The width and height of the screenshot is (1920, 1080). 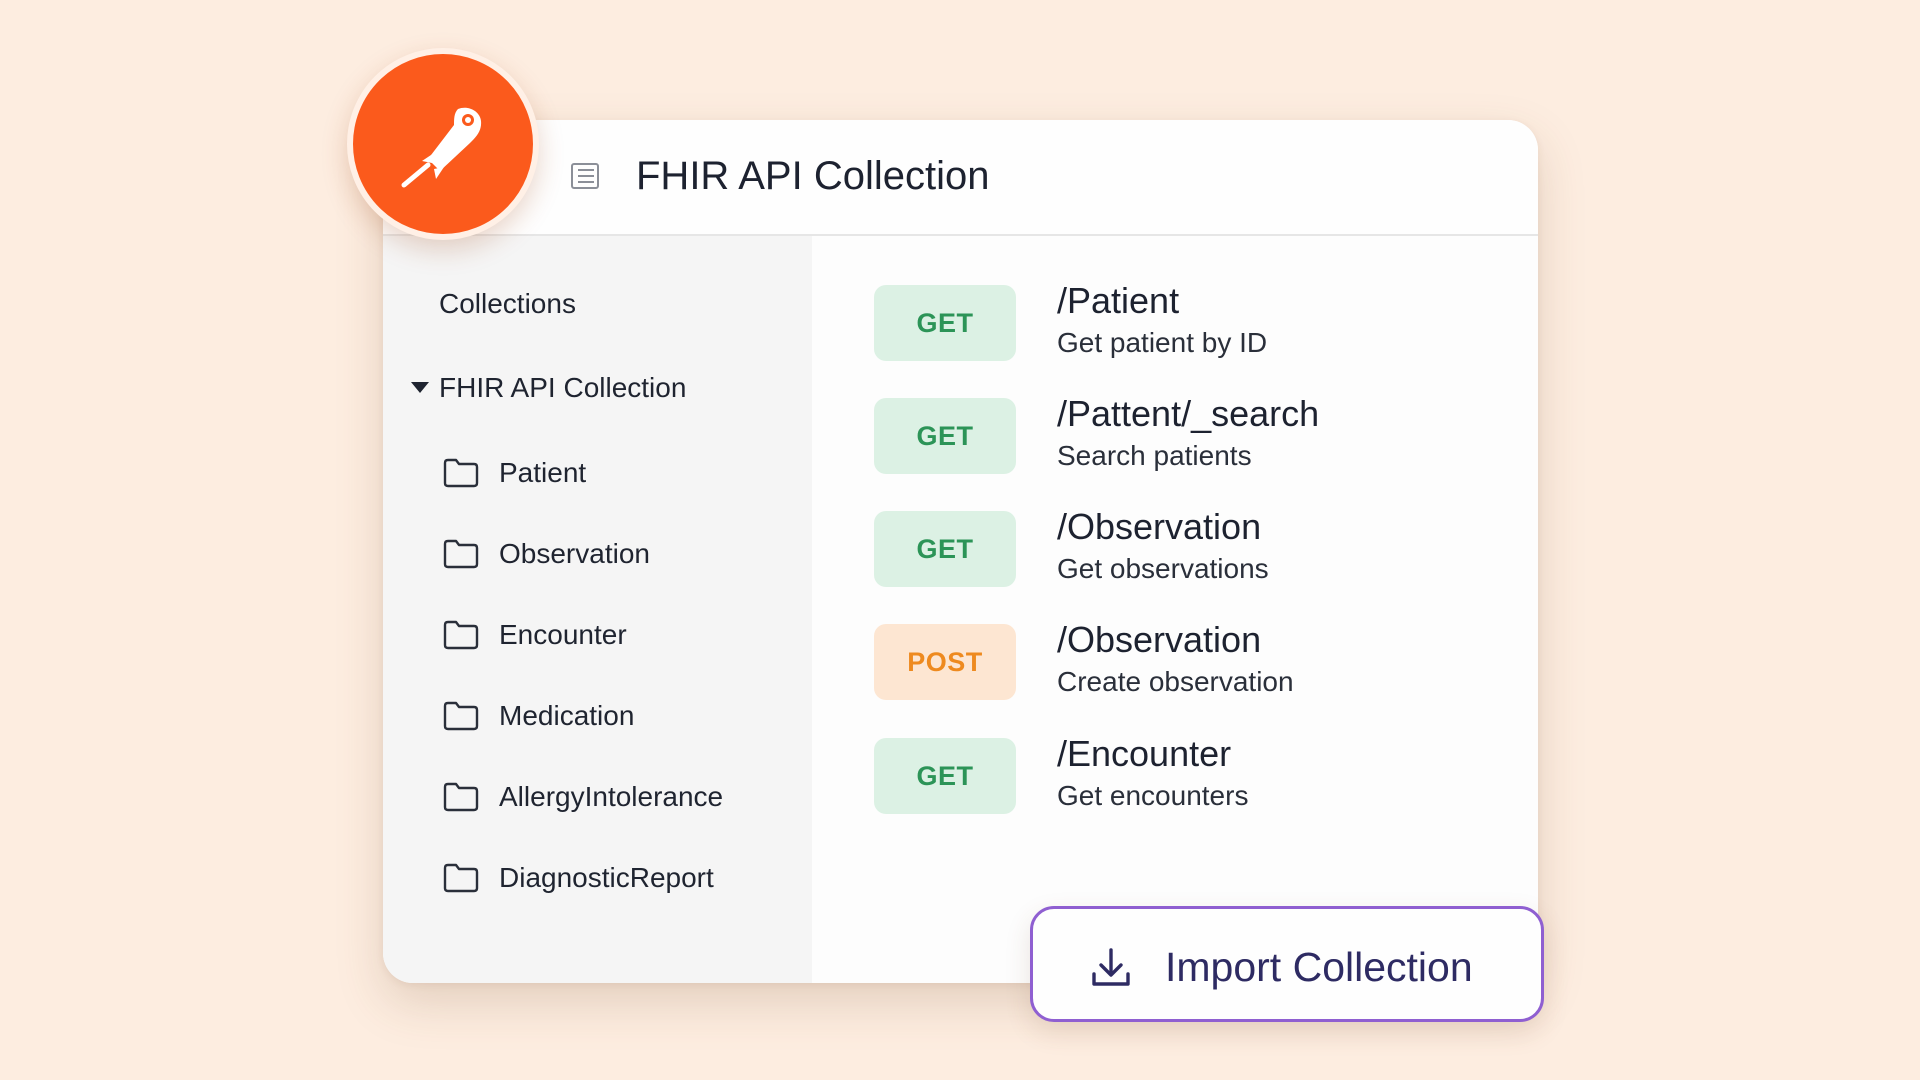 What do you see at coordinates (507, 303) in the screenshot?
I see `sidebar-heading: Collections` at bounding box center [507, 303].